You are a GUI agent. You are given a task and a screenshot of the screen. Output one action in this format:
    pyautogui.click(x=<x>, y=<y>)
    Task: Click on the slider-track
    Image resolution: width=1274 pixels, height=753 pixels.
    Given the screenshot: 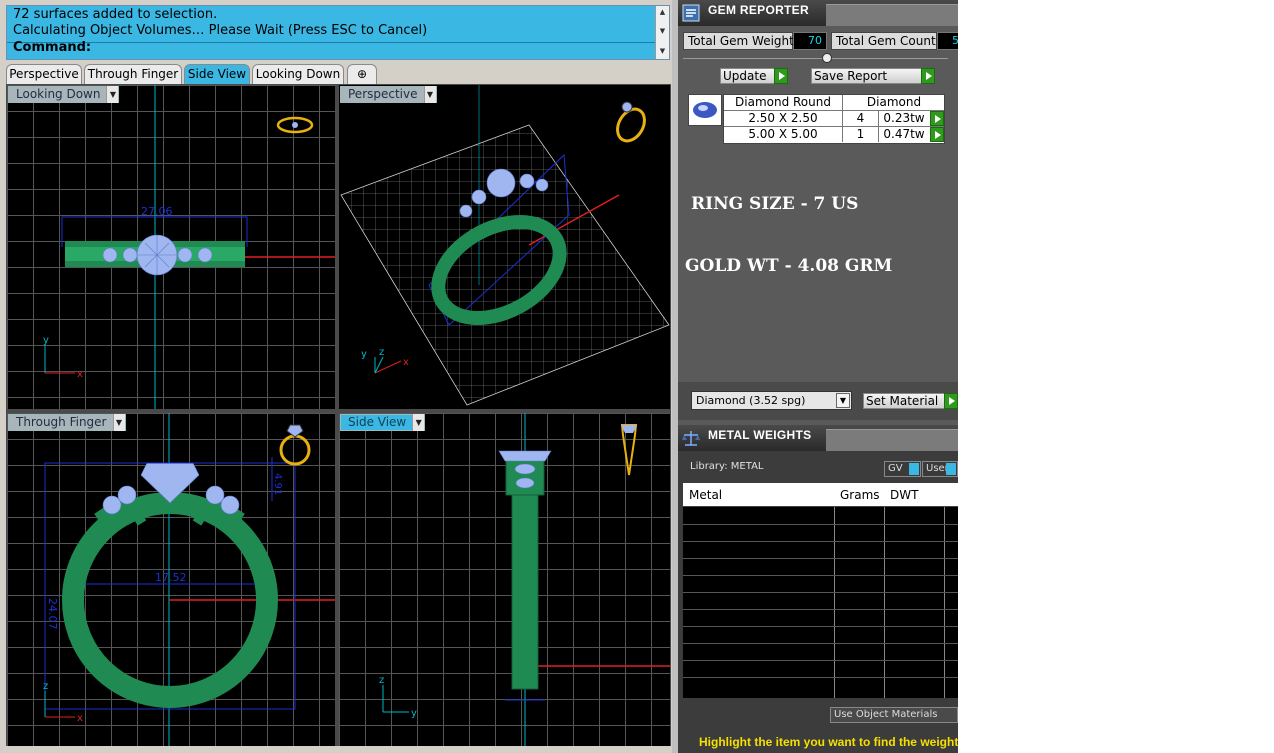 What is the action you would take?
    pyautogui.click(x=815, y=58)
    